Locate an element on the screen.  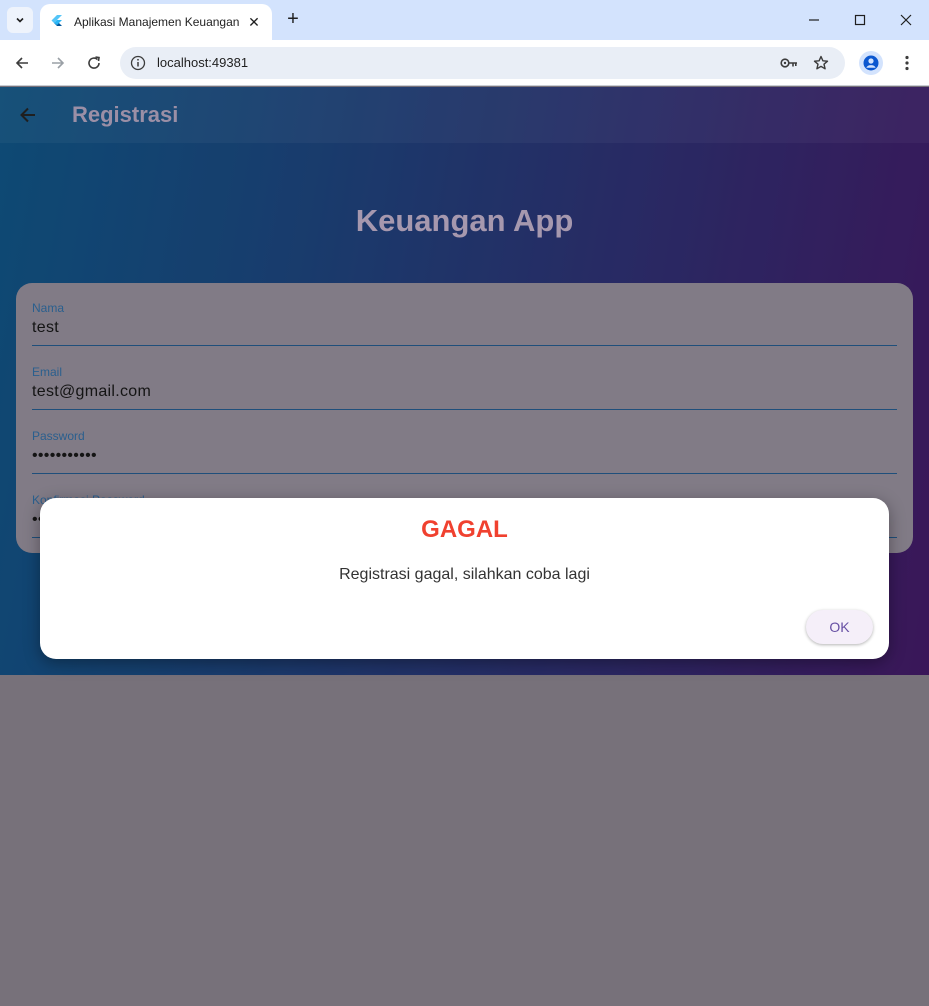
maximize-icon is located at coordinates (860, 20).